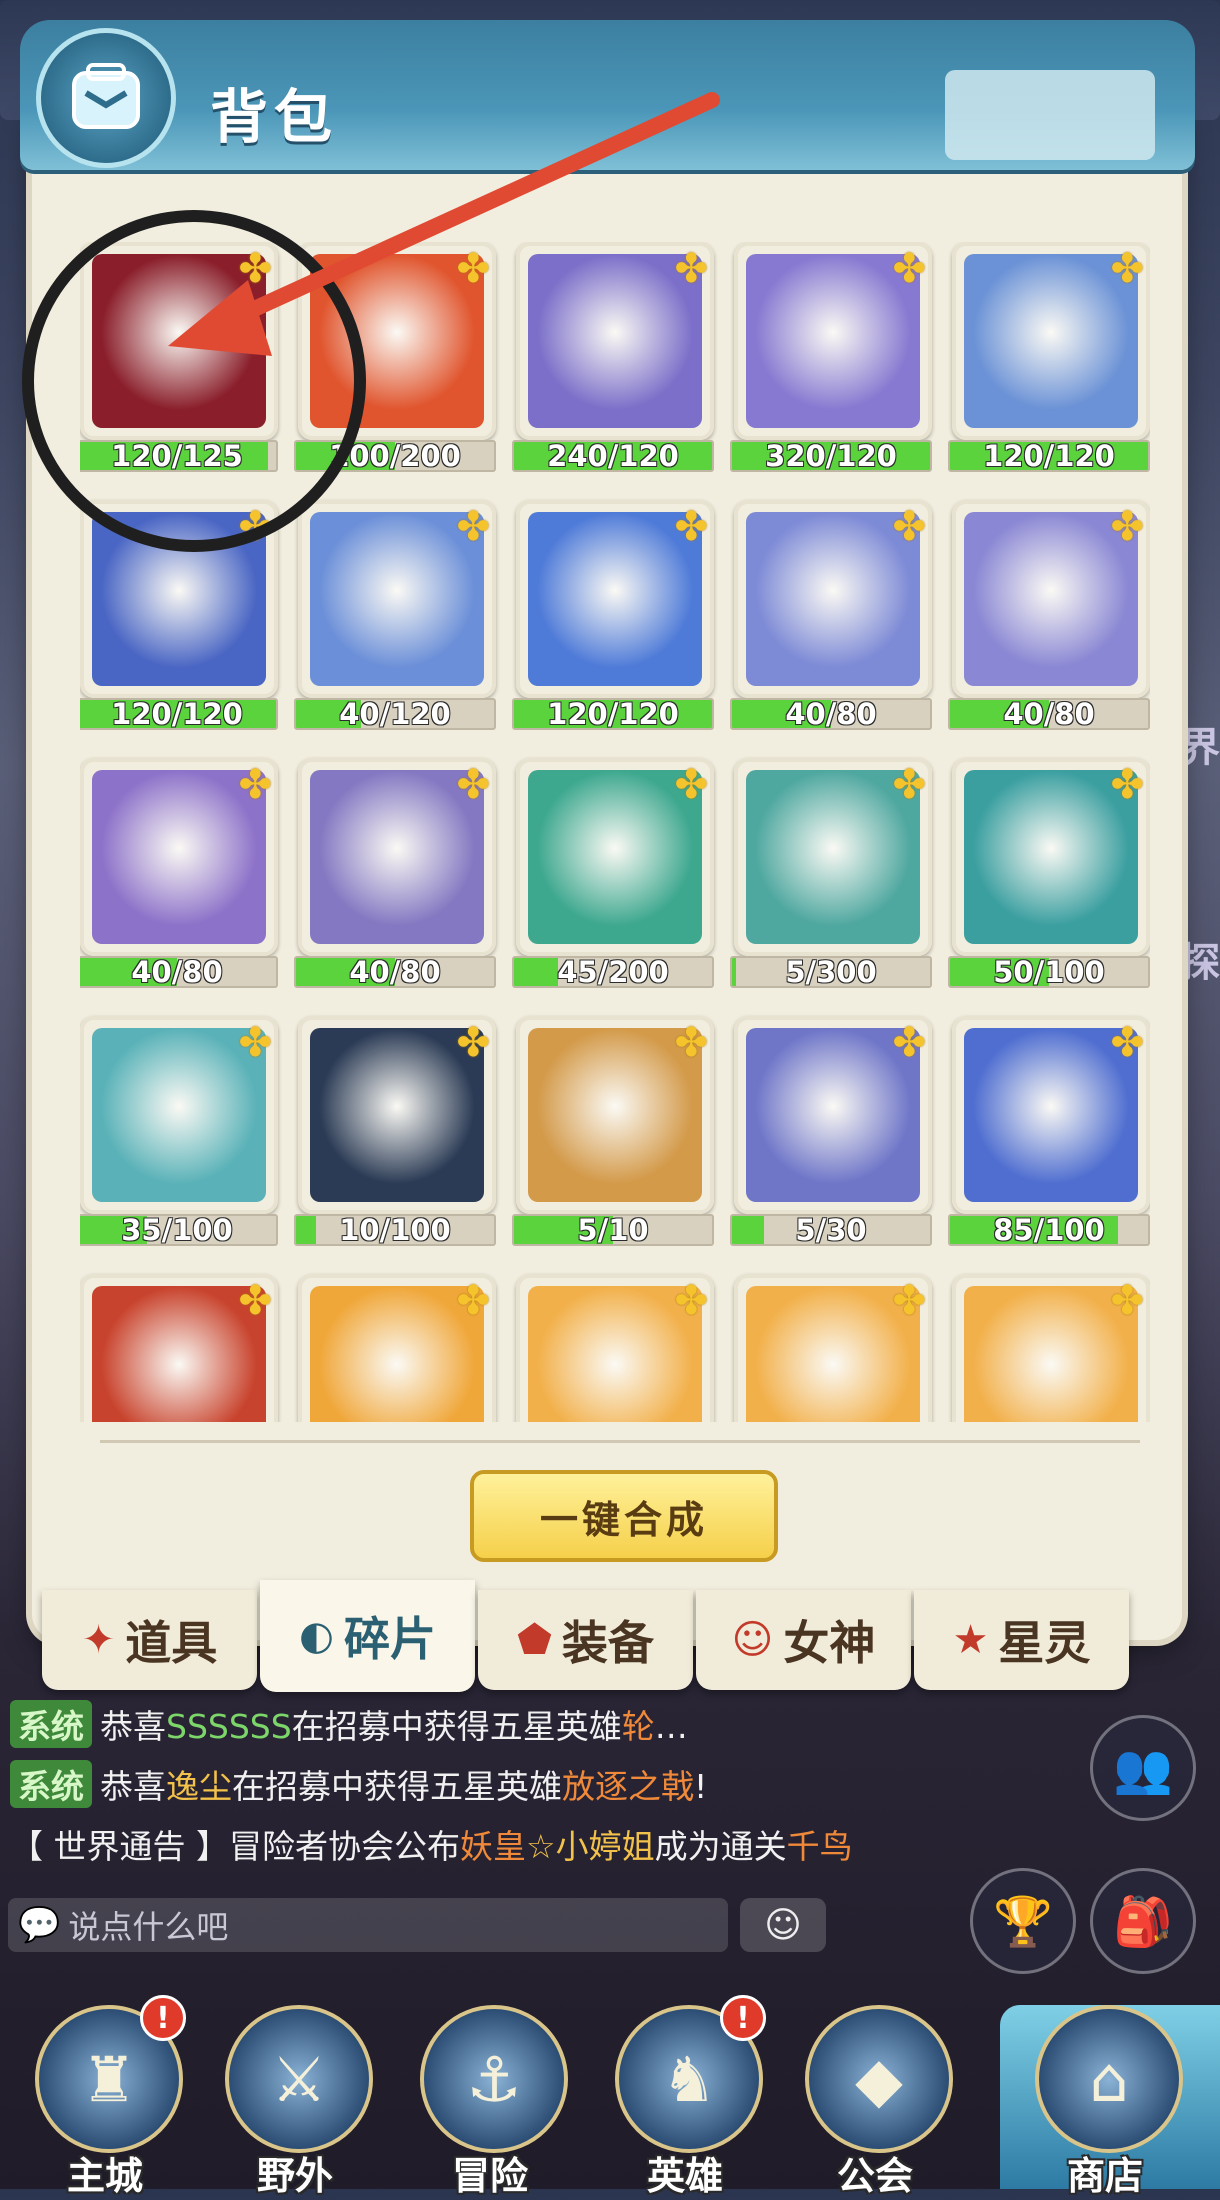  Describe the element at coordinates (177, 1230) in the screenshot. I see `progress-text: 35/100` at that location.